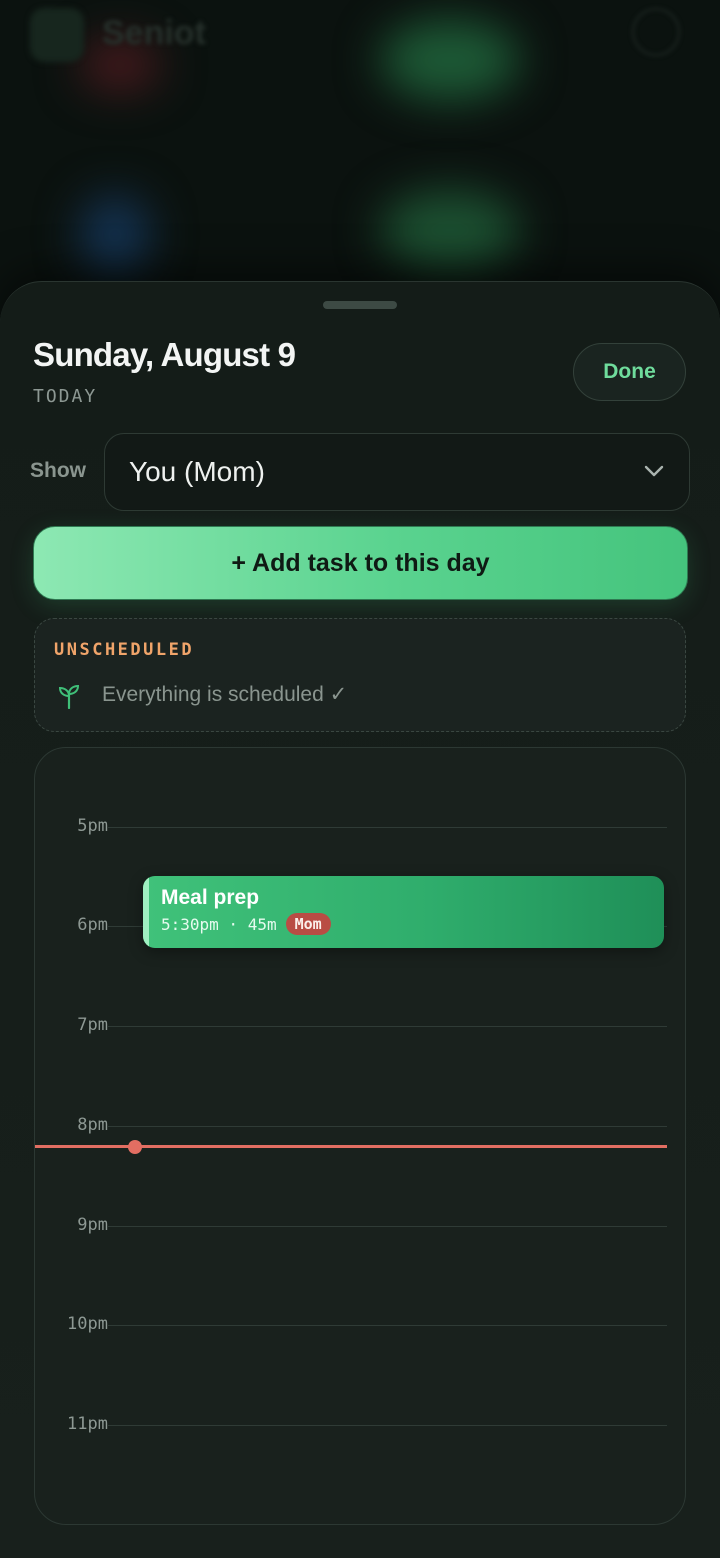  Describe the element at coordinates (57, 35) in the screenshot. I see `bg-app-logo` at that location.